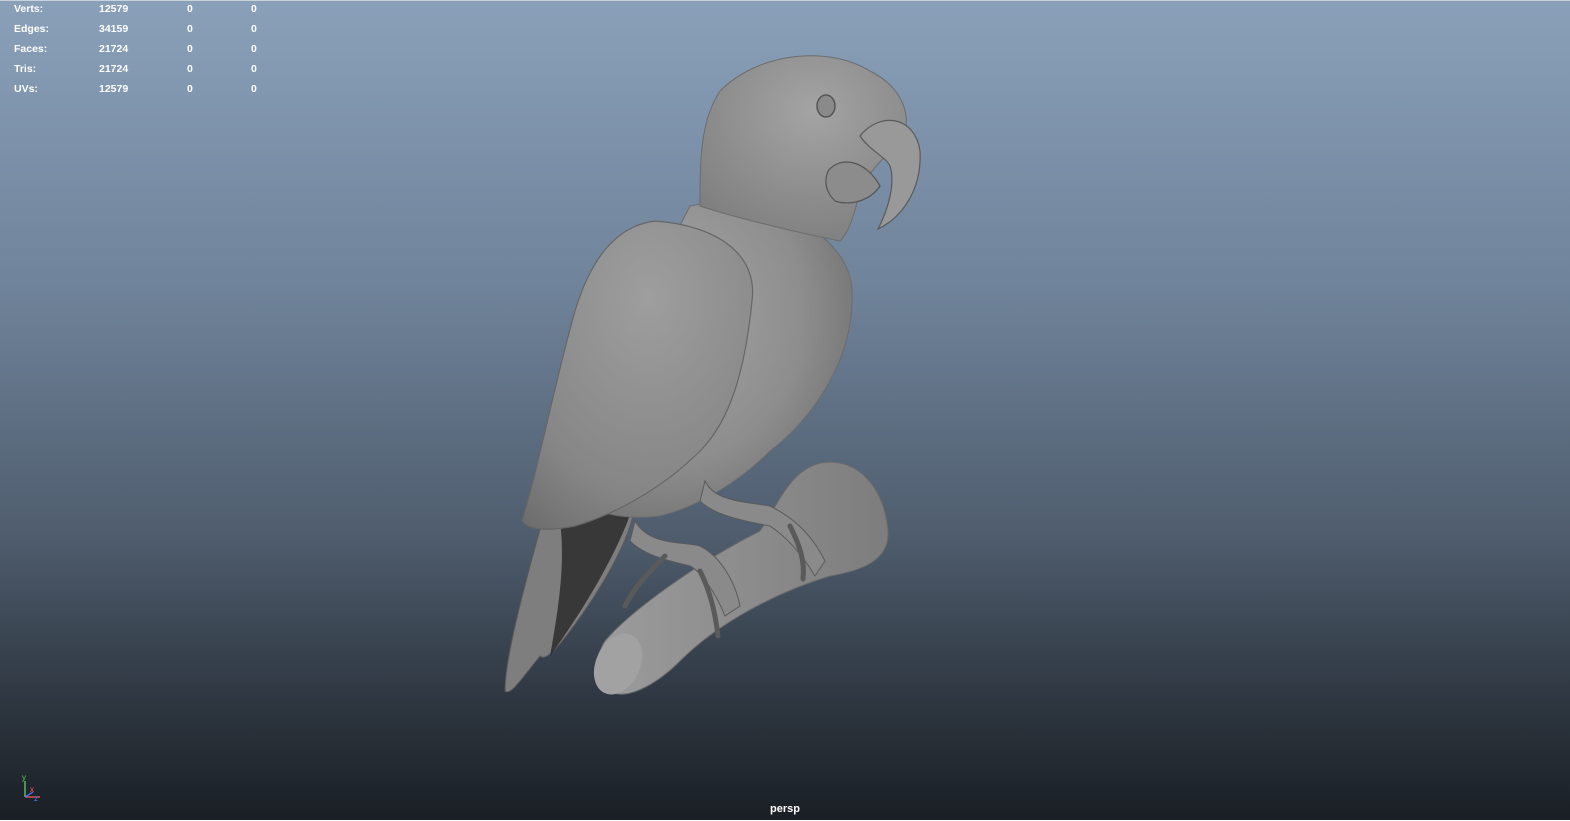  Describe the element at coordinates (32, 789) in the screenshot. I see `axis-x-label: x` at that location.